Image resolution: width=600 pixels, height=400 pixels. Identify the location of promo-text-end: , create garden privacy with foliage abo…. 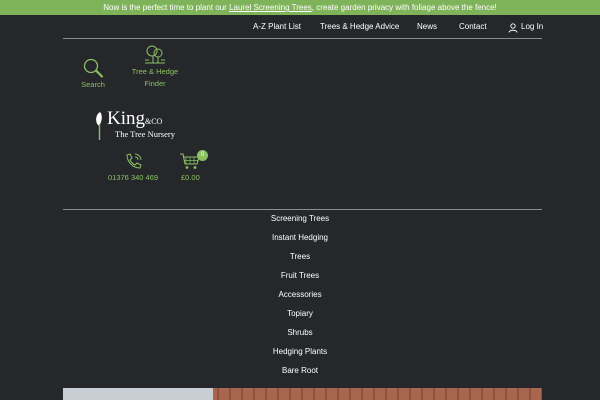
(404, 7).